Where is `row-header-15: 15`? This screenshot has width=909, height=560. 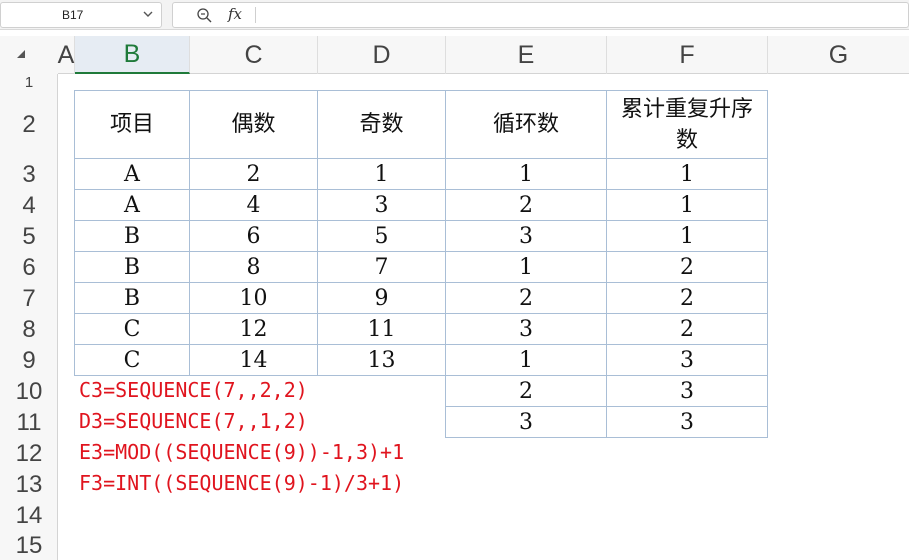 row-header-15: 15 is located at coordinates (29, 545).